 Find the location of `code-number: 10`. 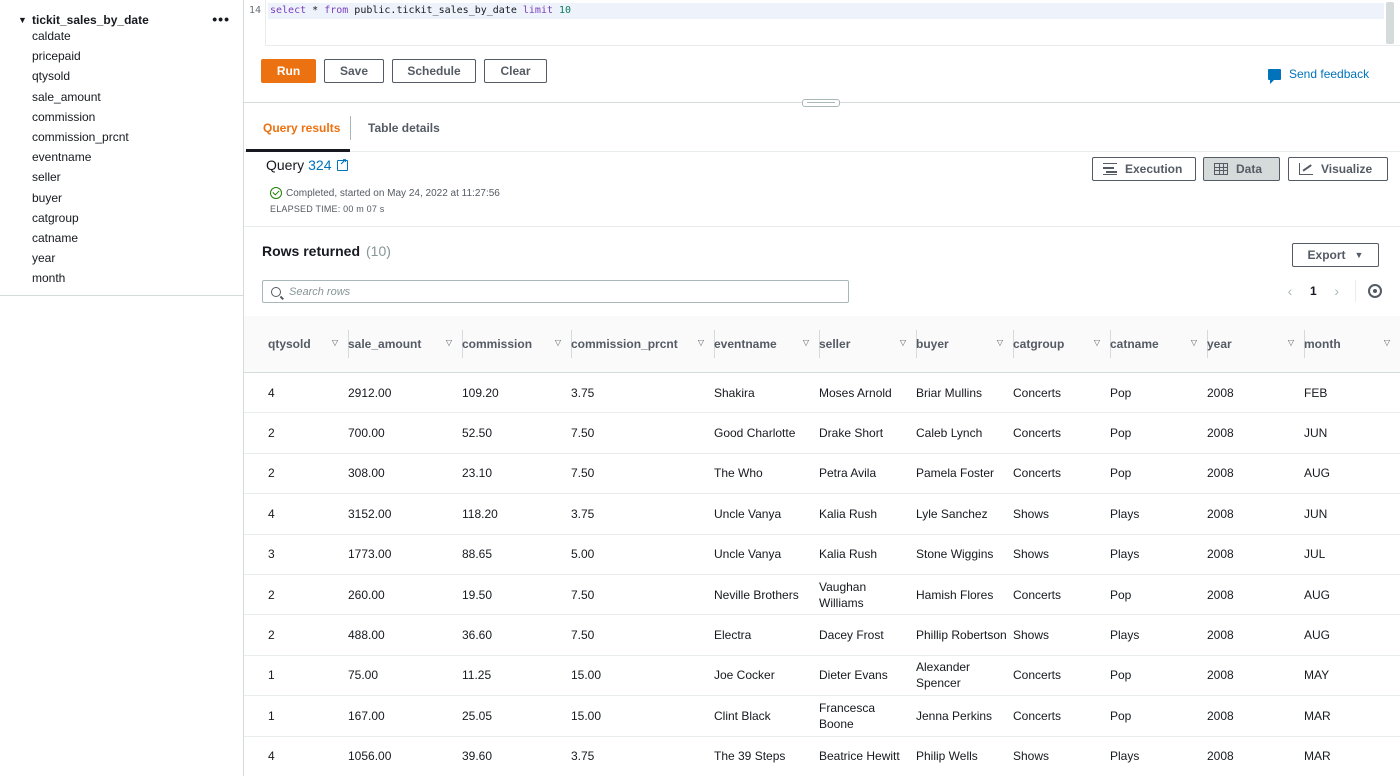

code-number: 10 is located at coordinates (562, 10).